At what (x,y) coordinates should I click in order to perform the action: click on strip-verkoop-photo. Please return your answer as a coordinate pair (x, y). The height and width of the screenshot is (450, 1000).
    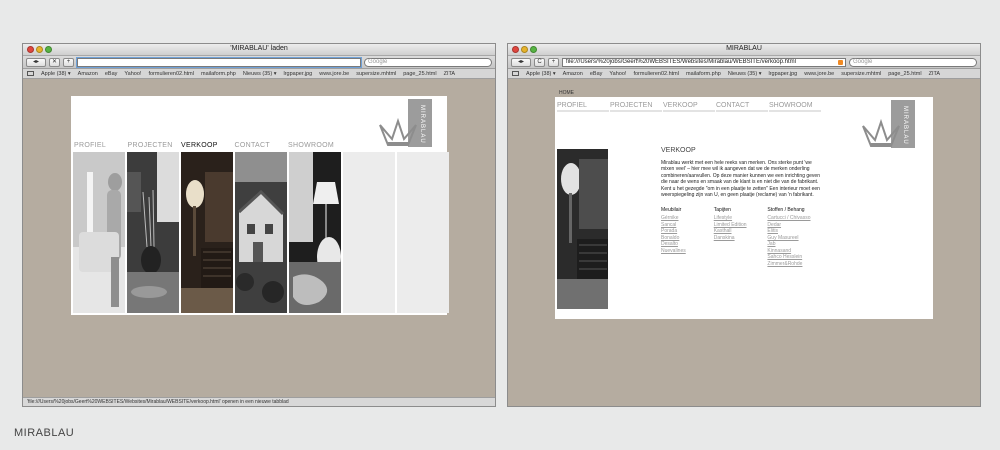
    Looking at the image, I should click on (207, 232).